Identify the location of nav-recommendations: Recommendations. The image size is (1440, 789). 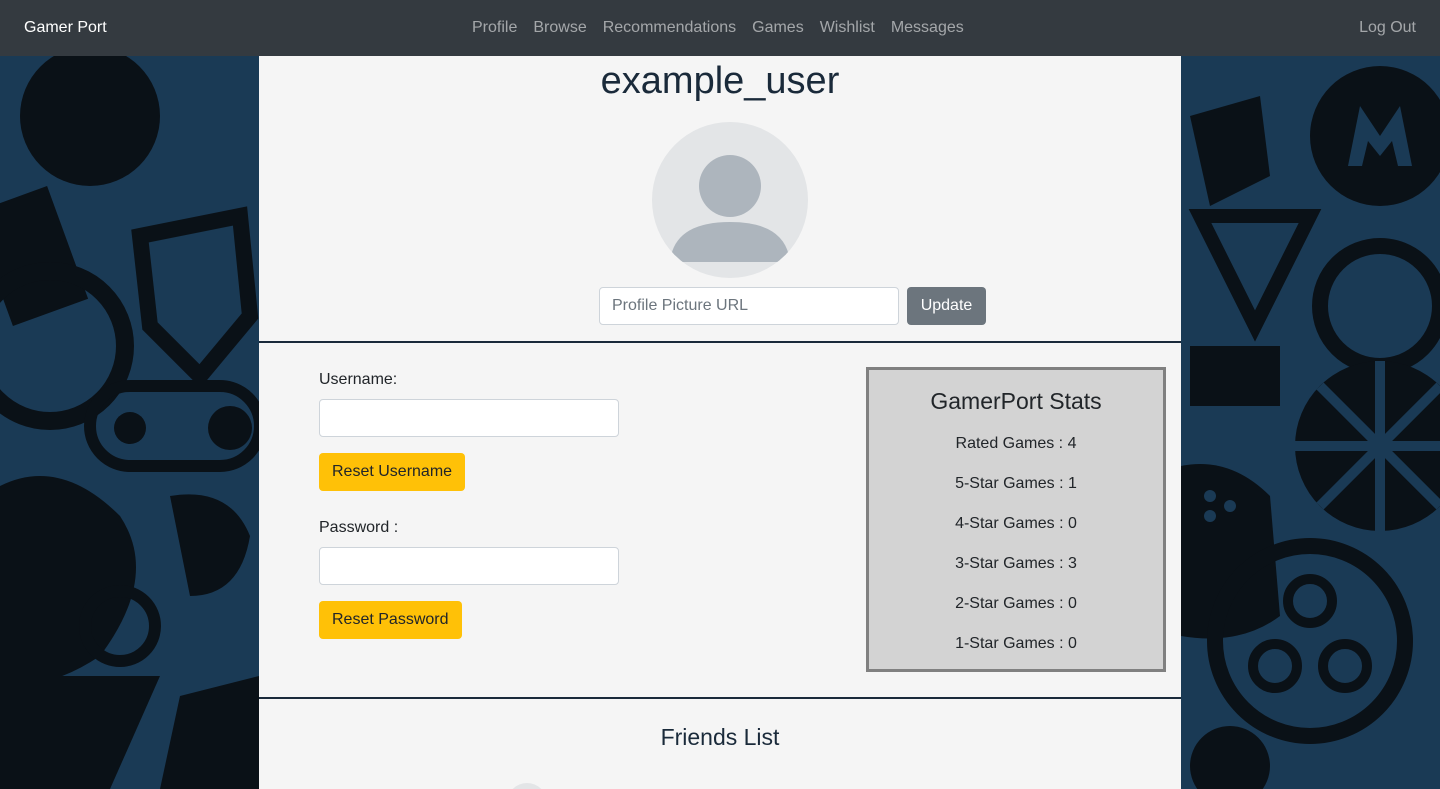
(669, 28).